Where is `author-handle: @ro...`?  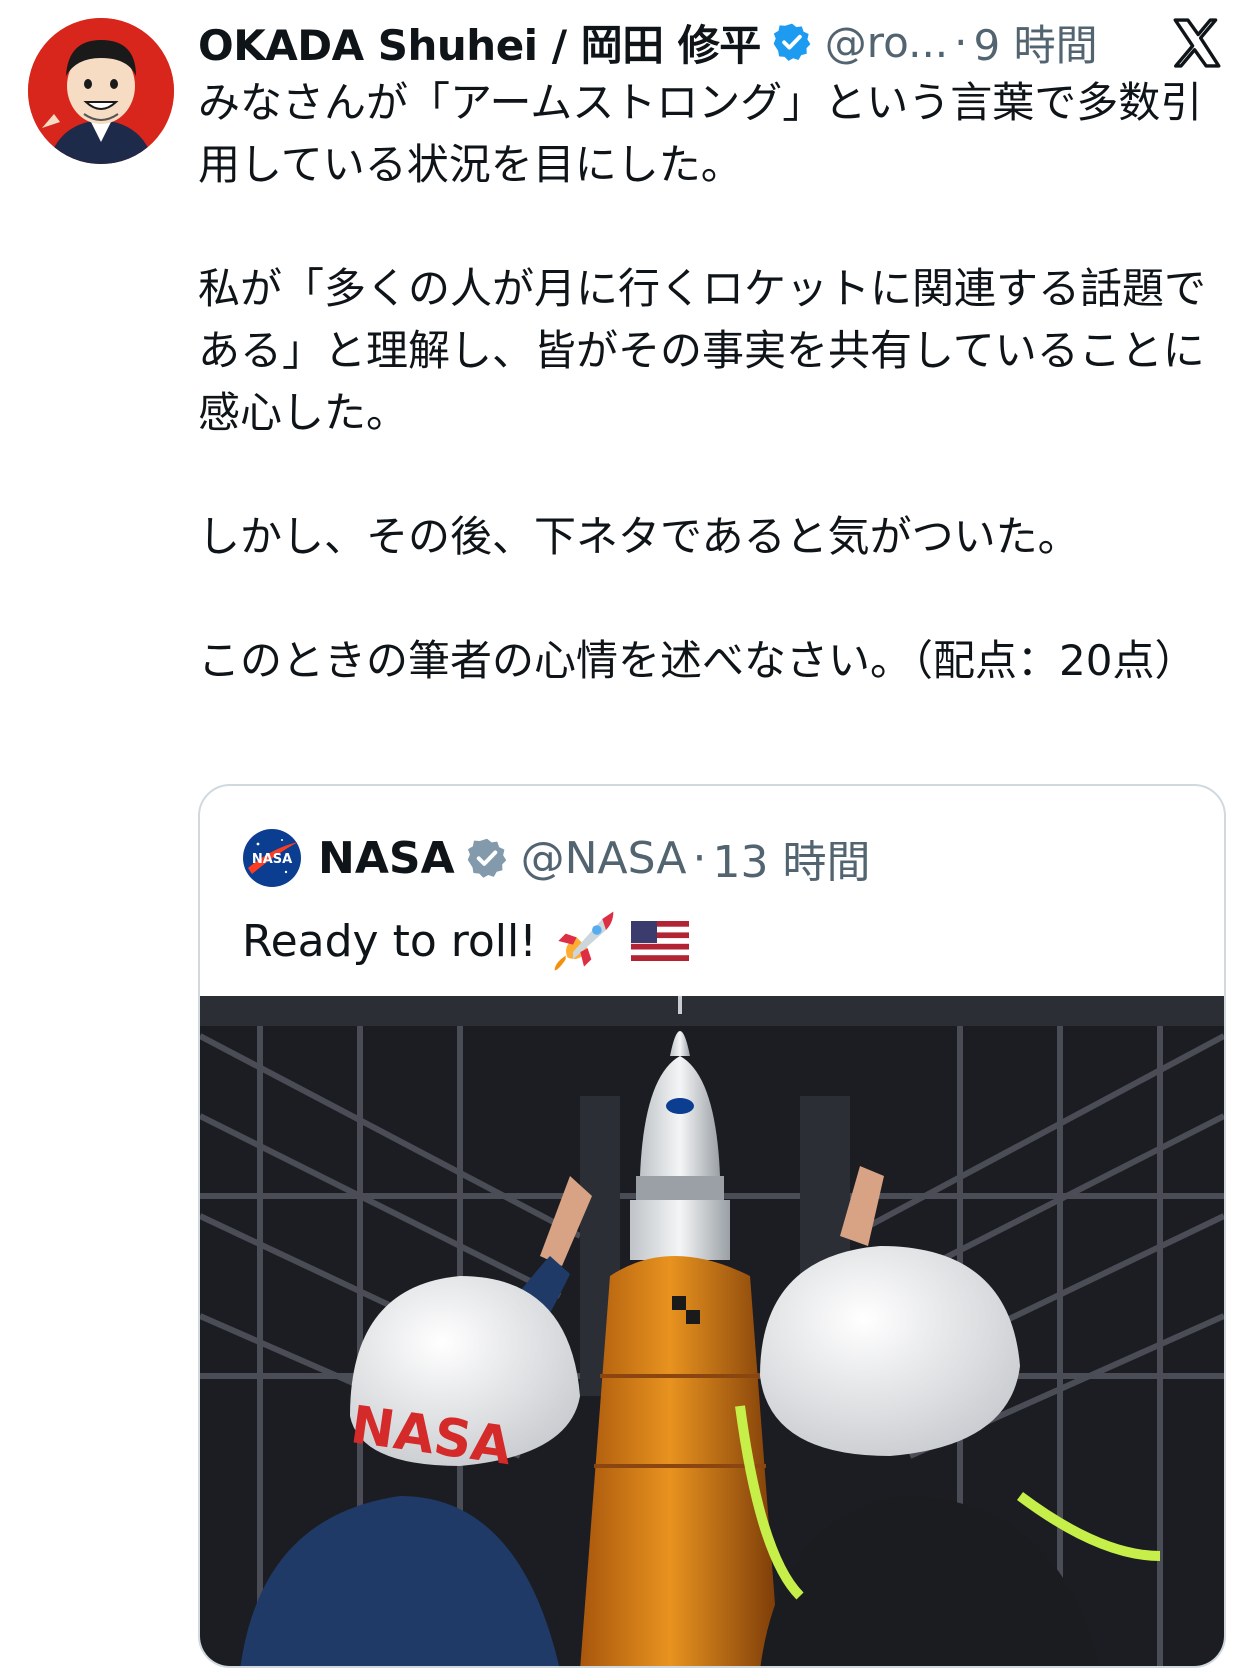 author-handle: @ro... is located at coordinates (886, 42).